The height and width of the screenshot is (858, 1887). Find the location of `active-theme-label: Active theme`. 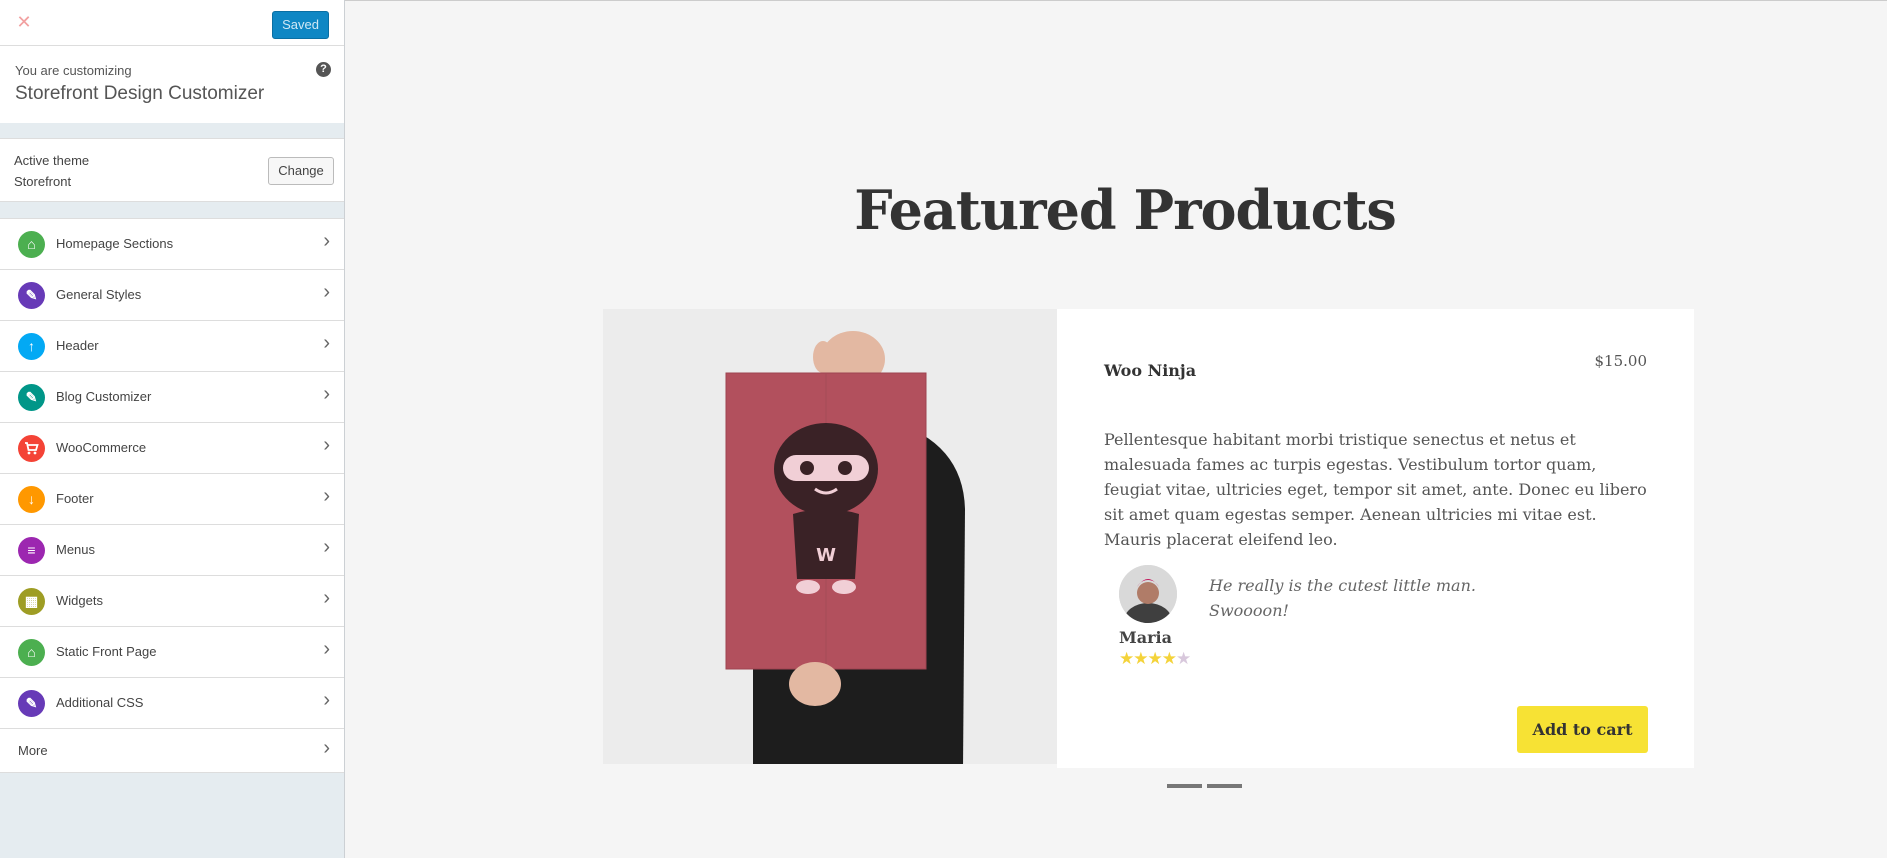

active-theme-label: Active theme is located at coordinates (52, 160).